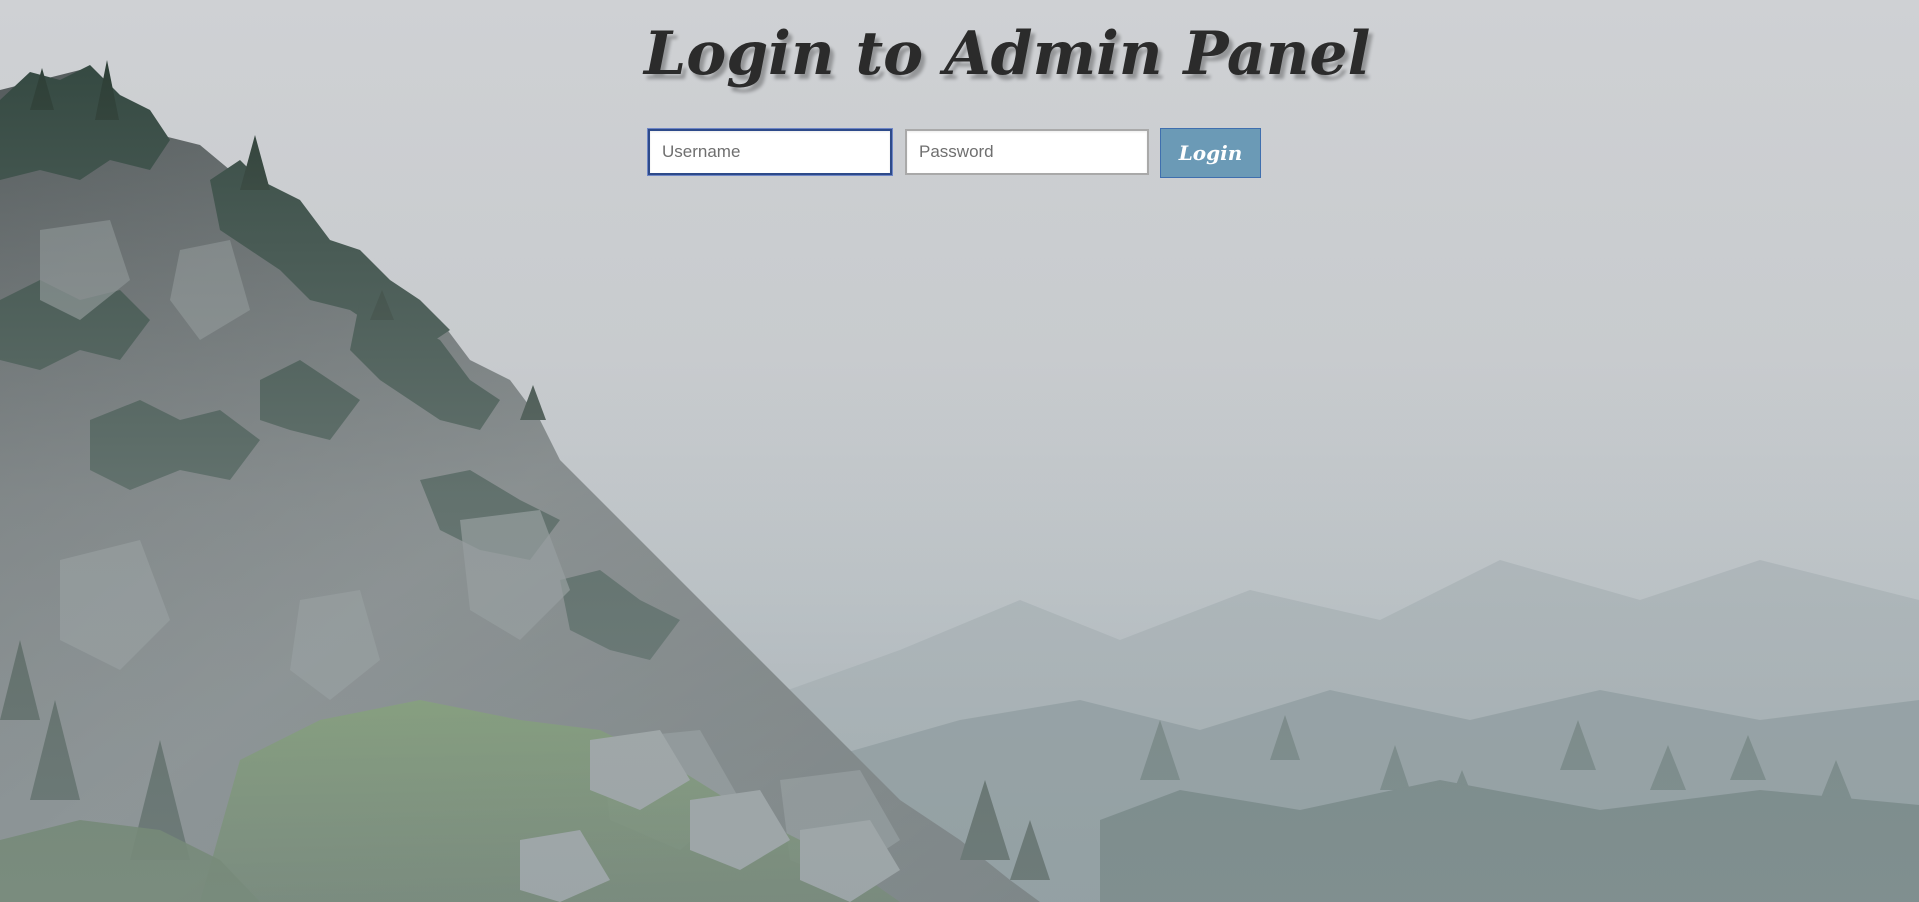  I want to click on page-title: Login to Admin Panel, so click(1007, 54).